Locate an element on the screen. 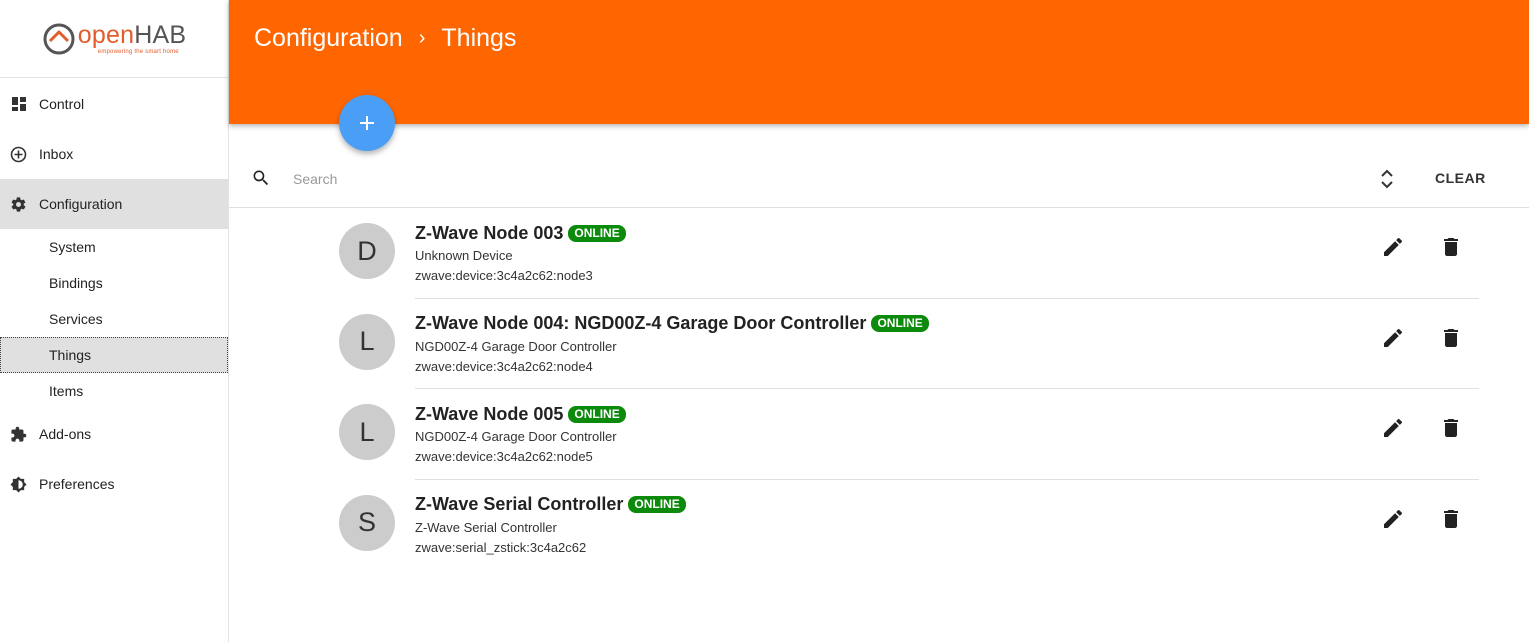 This screenshot has height=642, width=1529. logo-name-prefix: open is located at coordinates (106, 34).